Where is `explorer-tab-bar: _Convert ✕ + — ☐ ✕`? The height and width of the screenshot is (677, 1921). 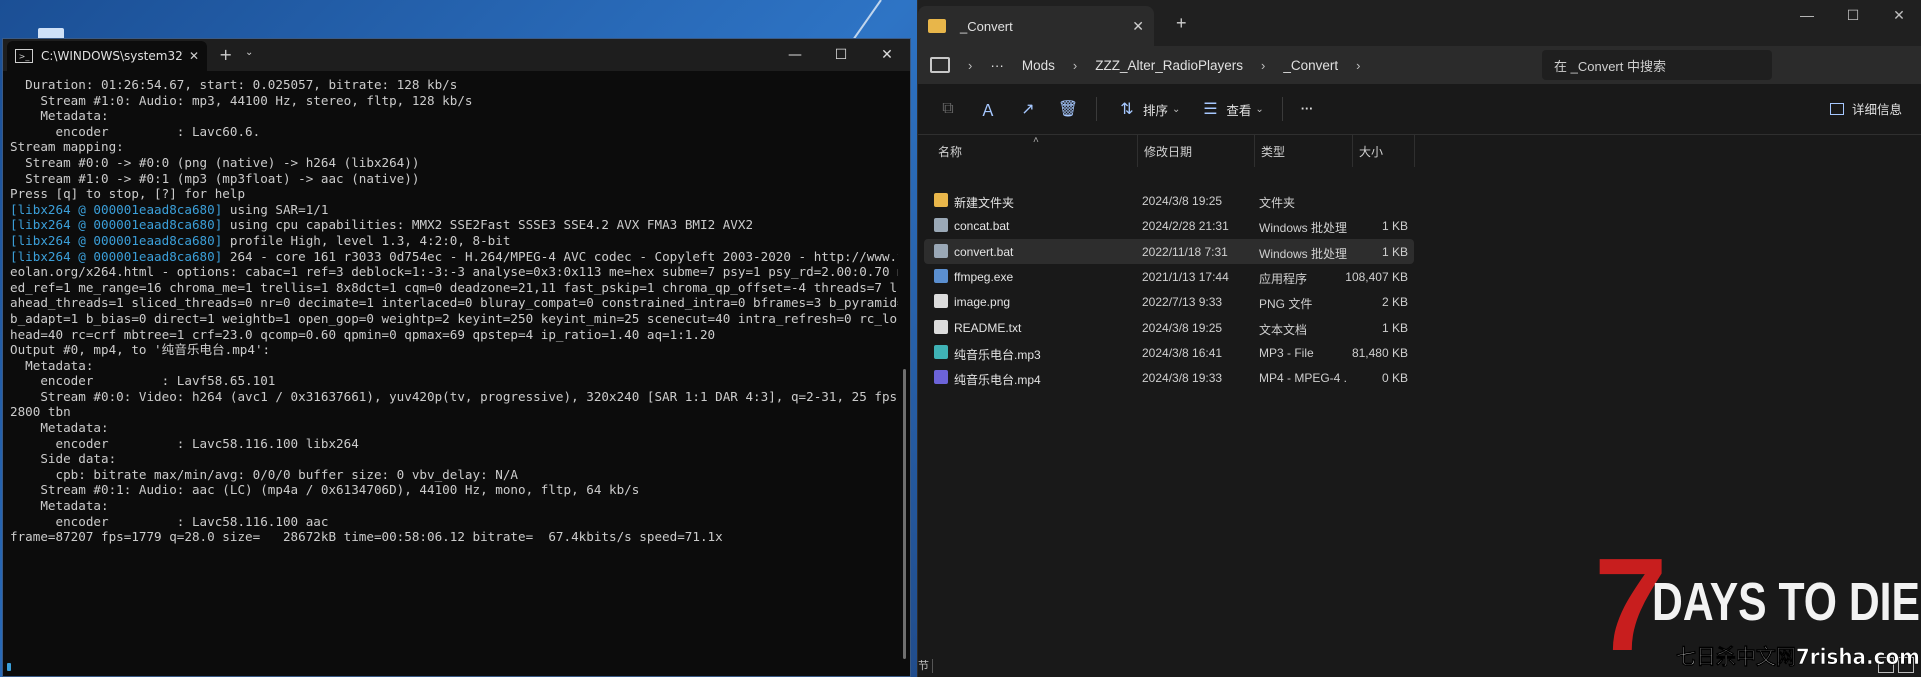 explorer-tab-bar: _Convert ✕ + — ☐ ✕ is located at coordinates (1419, 23).